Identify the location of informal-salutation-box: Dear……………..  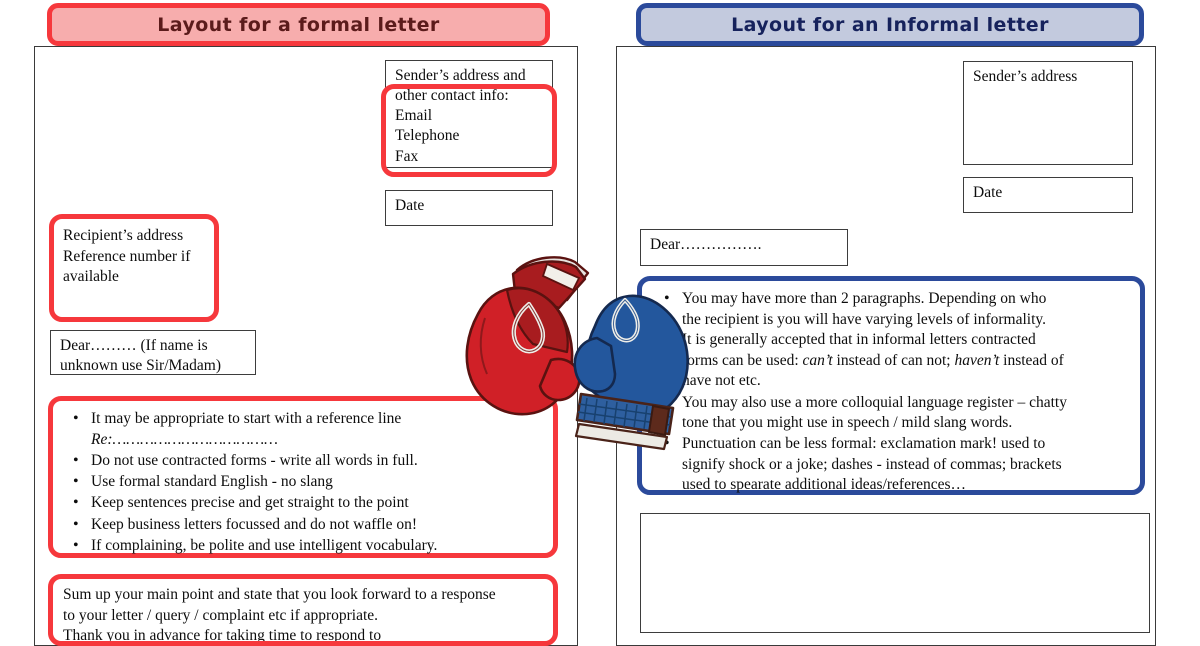
(744, 247).